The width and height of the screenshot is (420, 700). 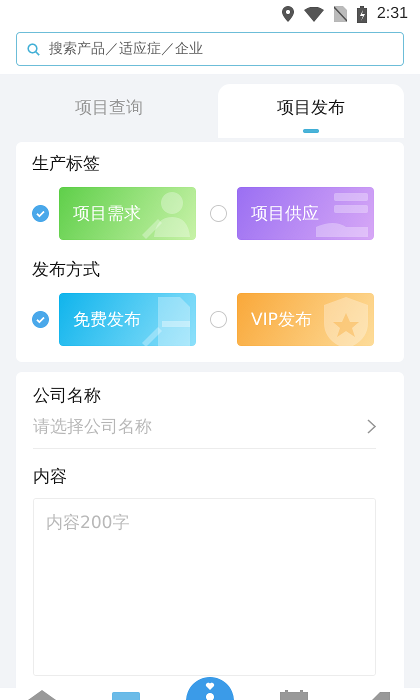 I want to click on section-title: 发布方式, so click(x=66, y=270).